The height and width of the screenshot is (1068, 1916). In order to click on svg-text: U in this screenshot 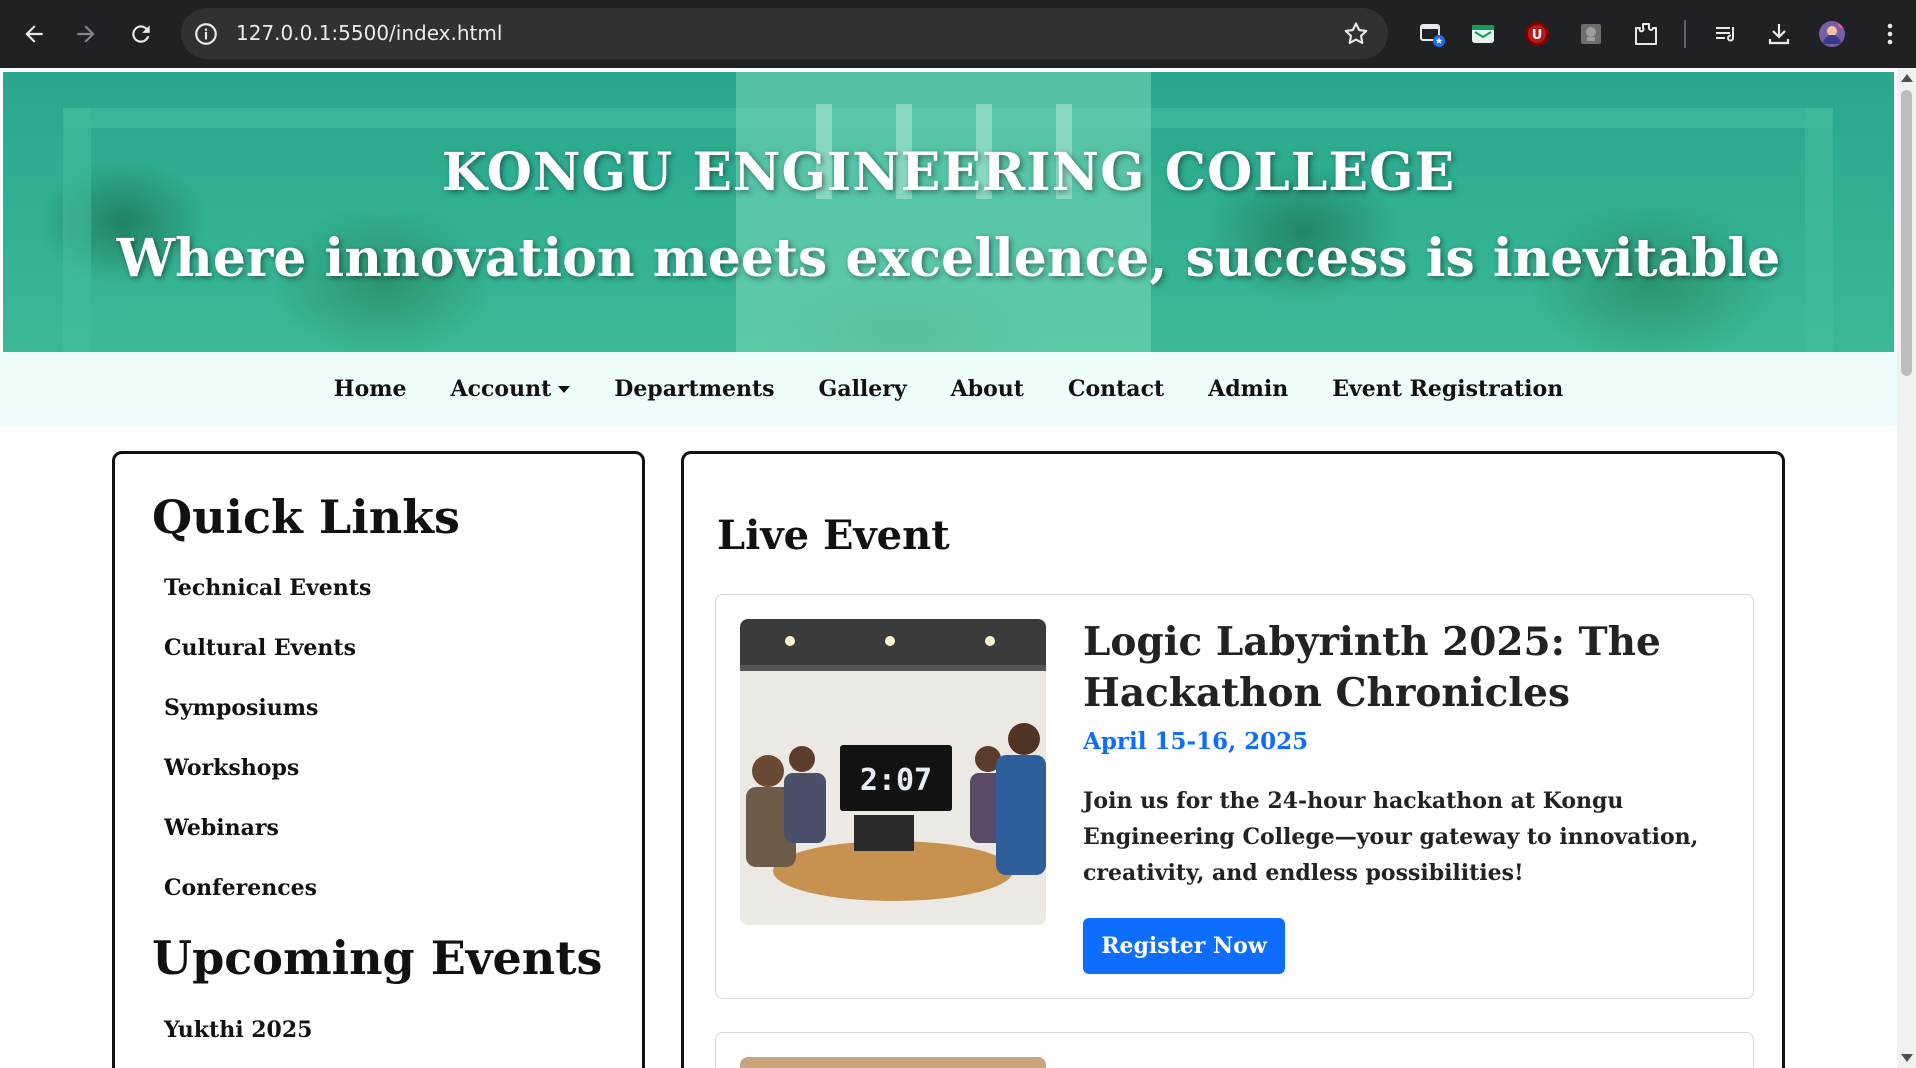, I will do `click(1537, 35)`.